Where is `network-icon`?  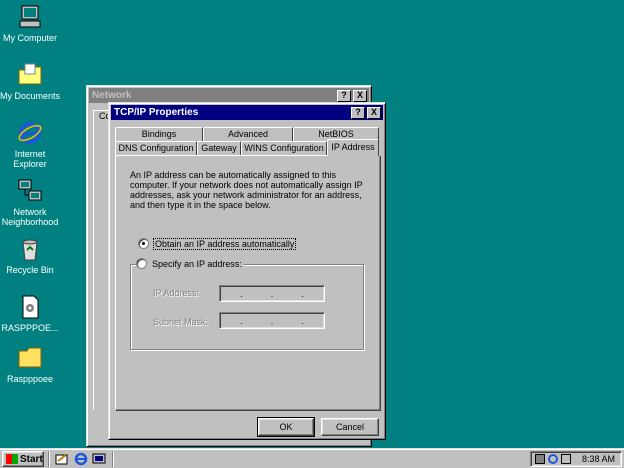
network-icon is located at coordinates (30, 191).